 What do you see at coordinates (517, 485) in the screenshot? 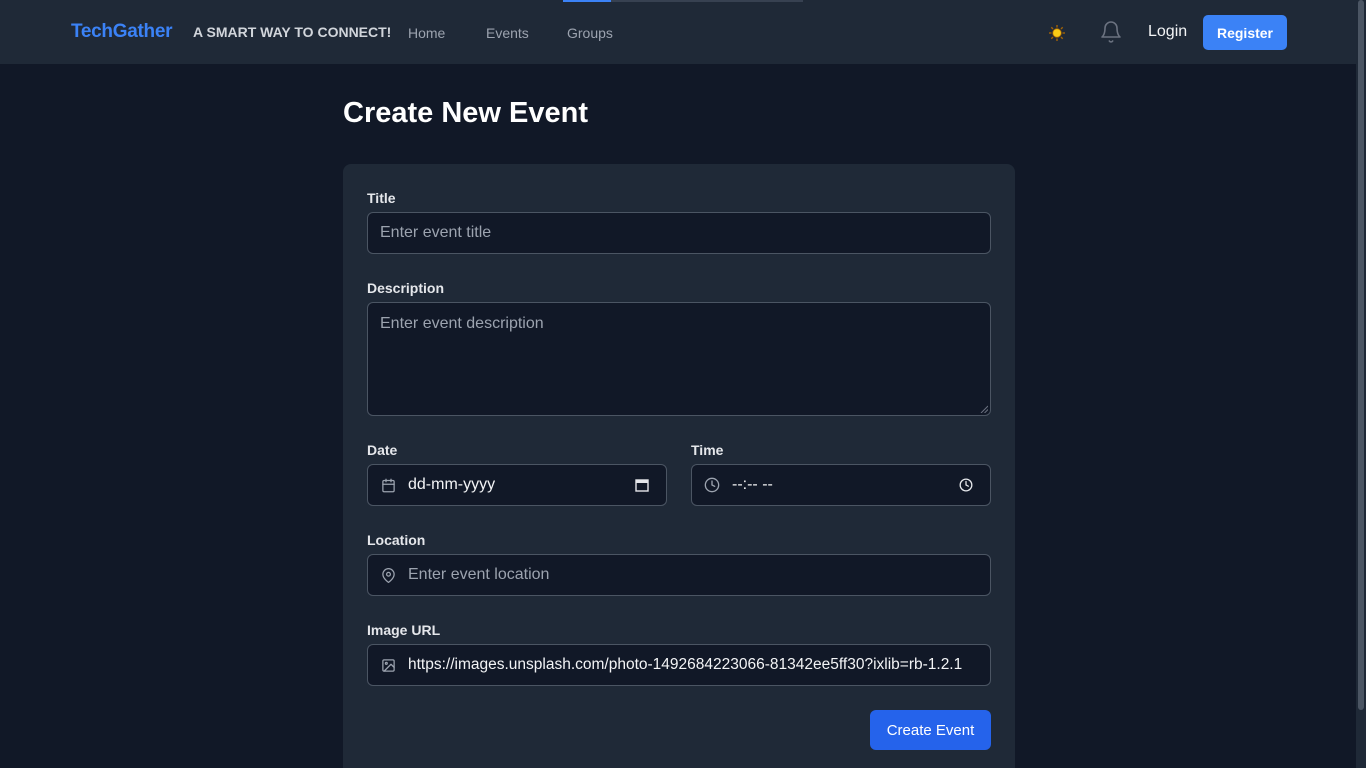
I see `date-input: dd-mm-yyyy` at bounding box center [517, 485].